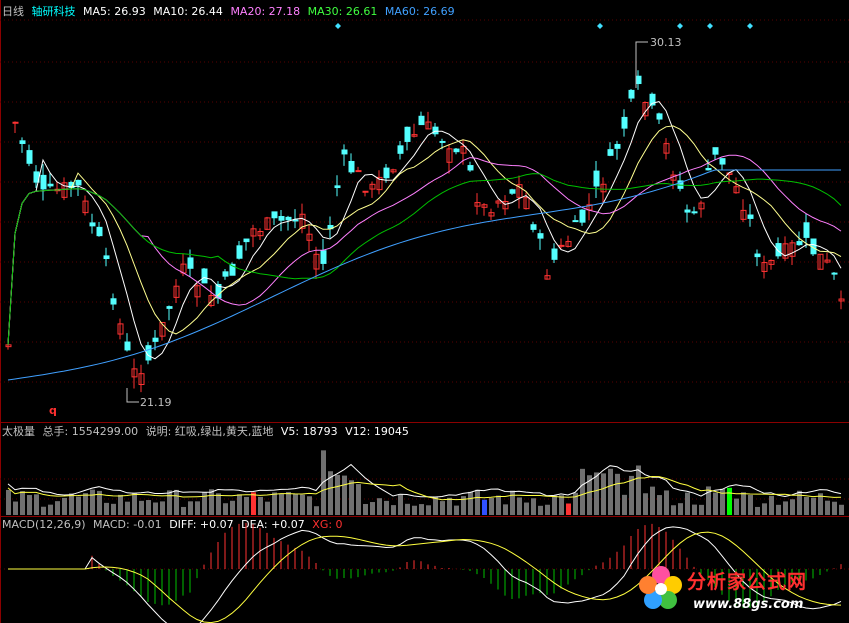 Image resolution: width=849 pixels, height=623 pixels. Describe the element at coordinates (660, 587) in the screenshot. I see `flower-logo-icon` at that location.